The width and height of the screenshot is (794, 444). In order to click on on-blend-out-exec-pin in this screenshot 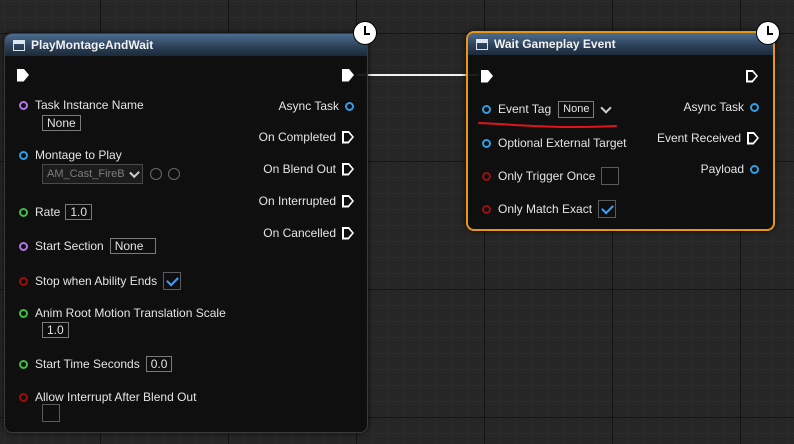, I will do `click(348, 169)`.